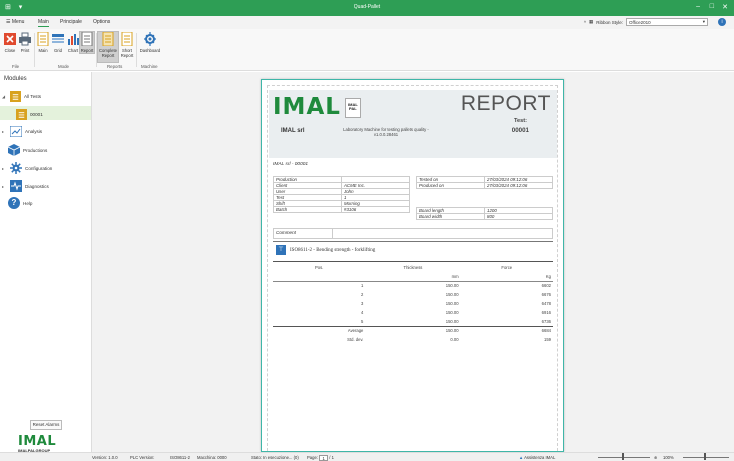  I want to click on date-row: Produced on 27/03/2024 09:12:06, so click(484, 185).